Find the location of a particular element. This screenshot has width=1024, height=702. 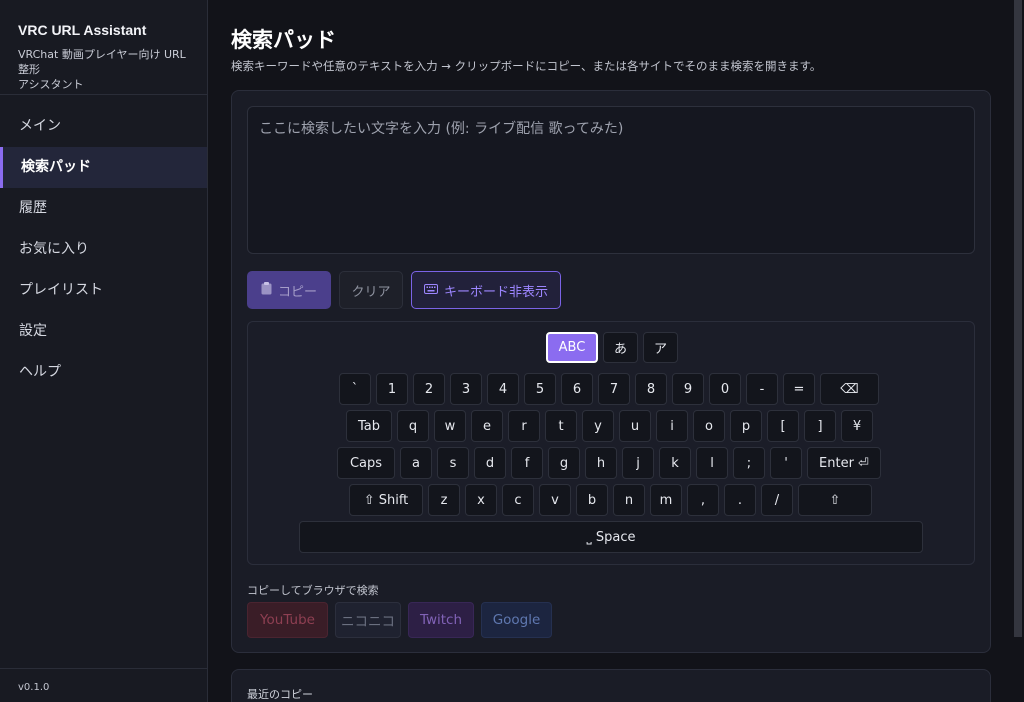

key-n: n is located at coordinates (629, 500).